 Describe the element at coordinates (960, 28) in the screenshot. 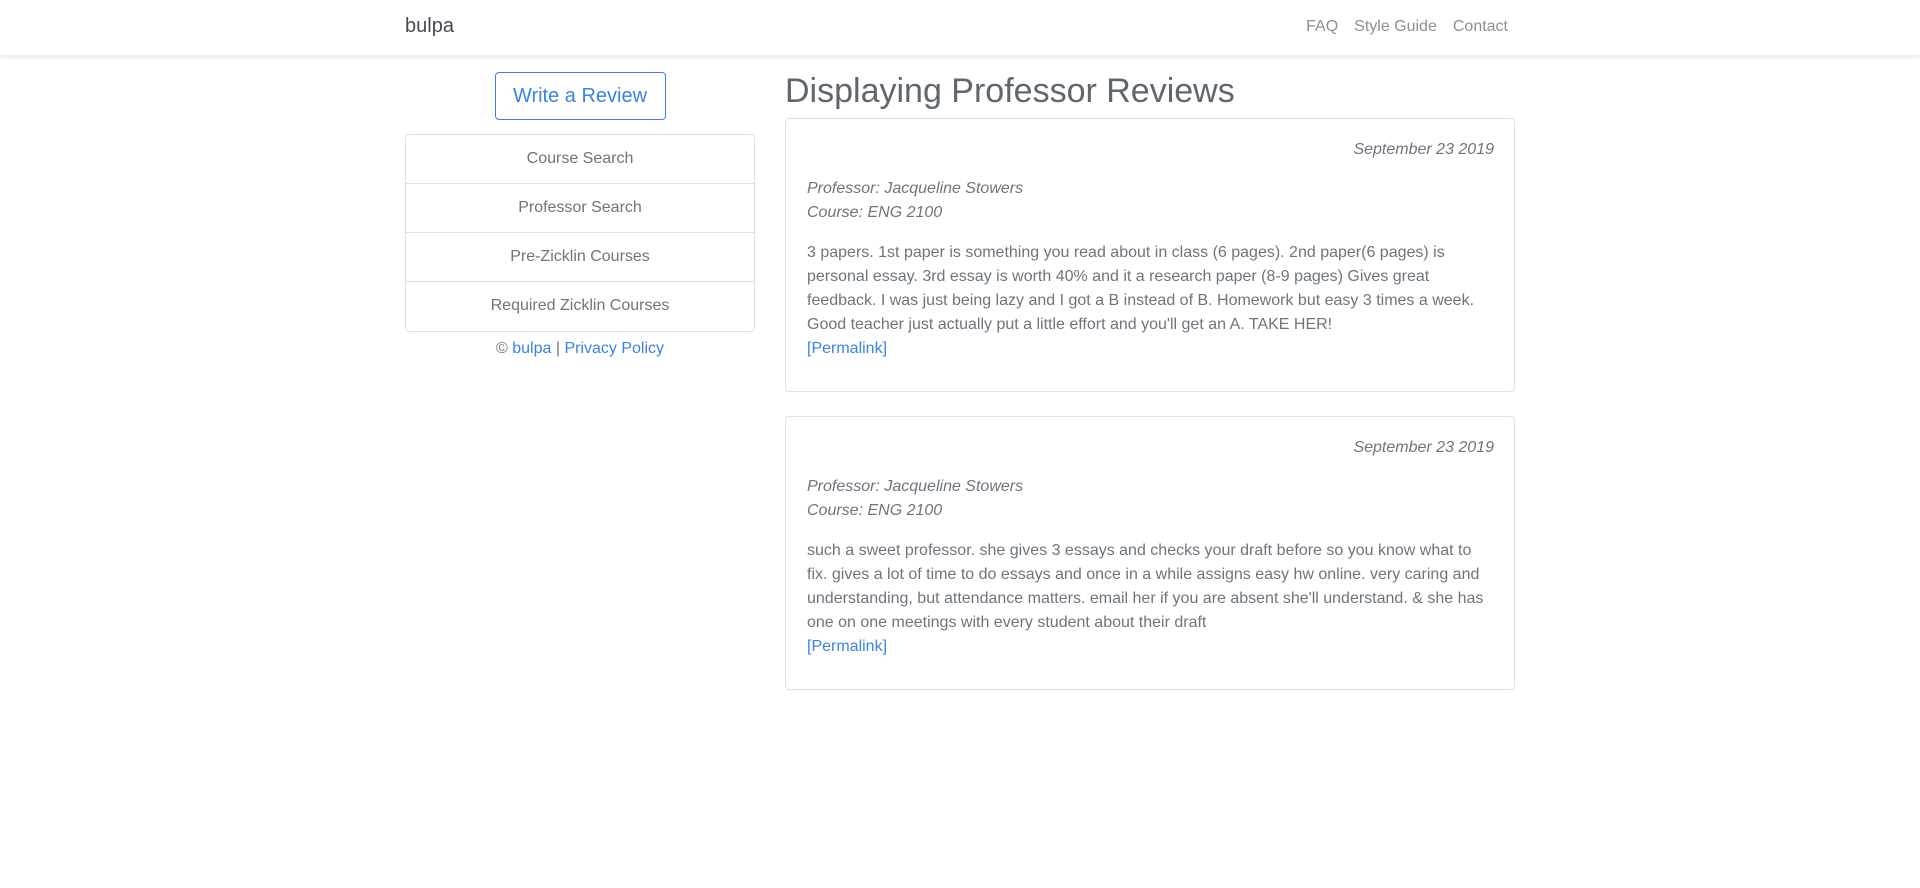

I see `top-navbar: bulpa FAQ Style Guide Contact` at that location.